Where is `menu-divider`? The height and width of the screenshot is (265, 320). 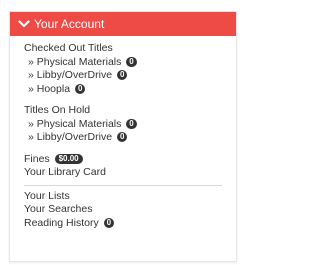
menu-divider is located at coordinates (123, 185).